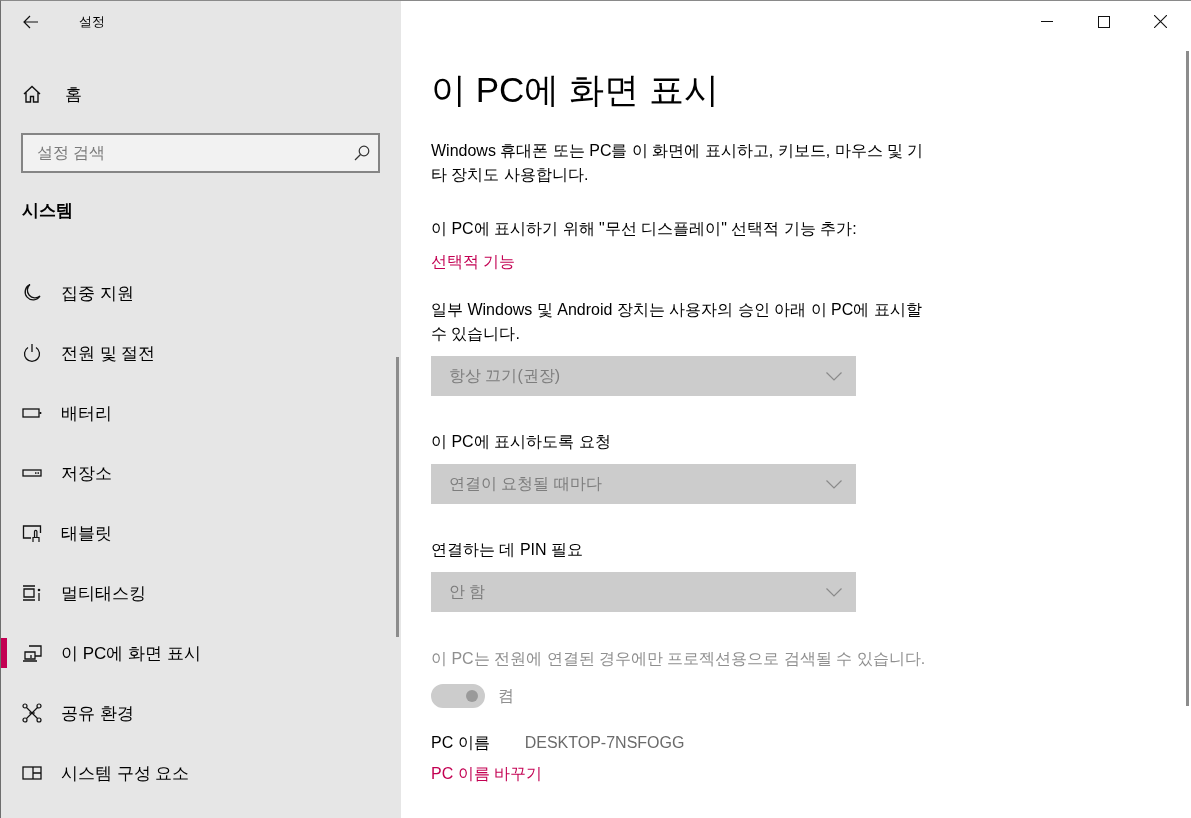 The width and height of the screenshot is (1191, 818). Describe the element at coordinates (487, 774) in the screenshot. I see `rename-pc-link: PC 이름 바꾸기` at that location.